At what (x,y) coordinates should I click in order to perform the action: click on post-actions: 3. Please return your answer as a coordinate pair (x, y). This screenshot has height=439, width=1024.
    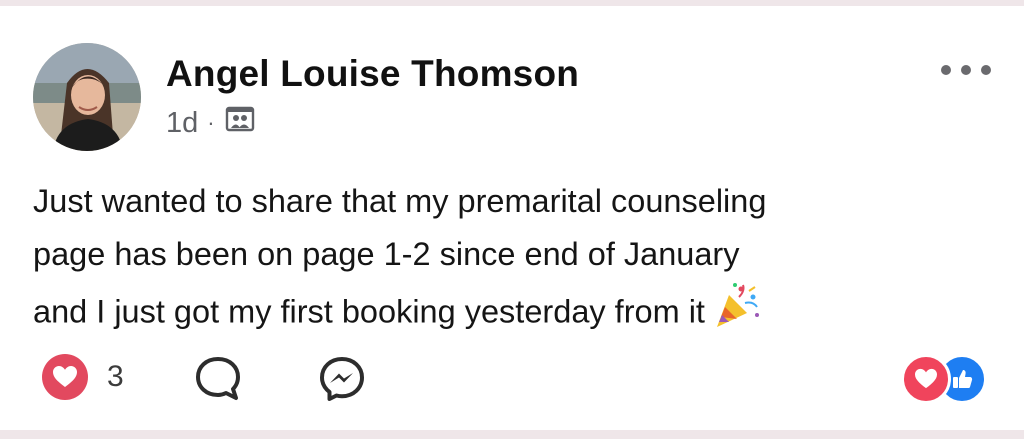
    Looking at the image, I should click on (511, 376).